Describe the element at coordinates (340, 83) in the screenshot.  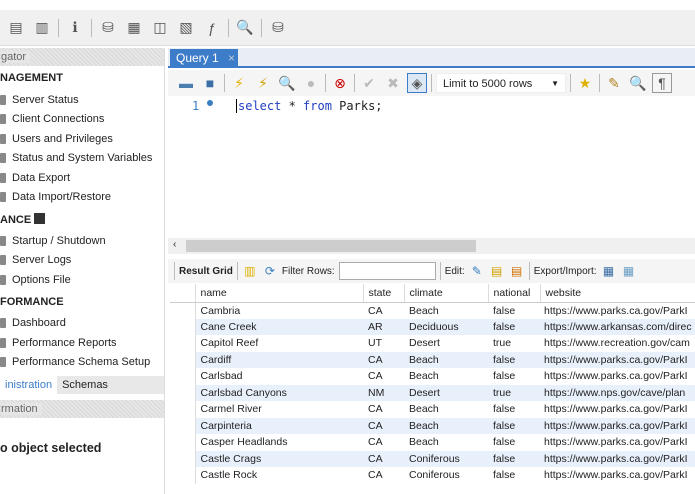
I see `toggle-error-icon: ⊗` at that location.